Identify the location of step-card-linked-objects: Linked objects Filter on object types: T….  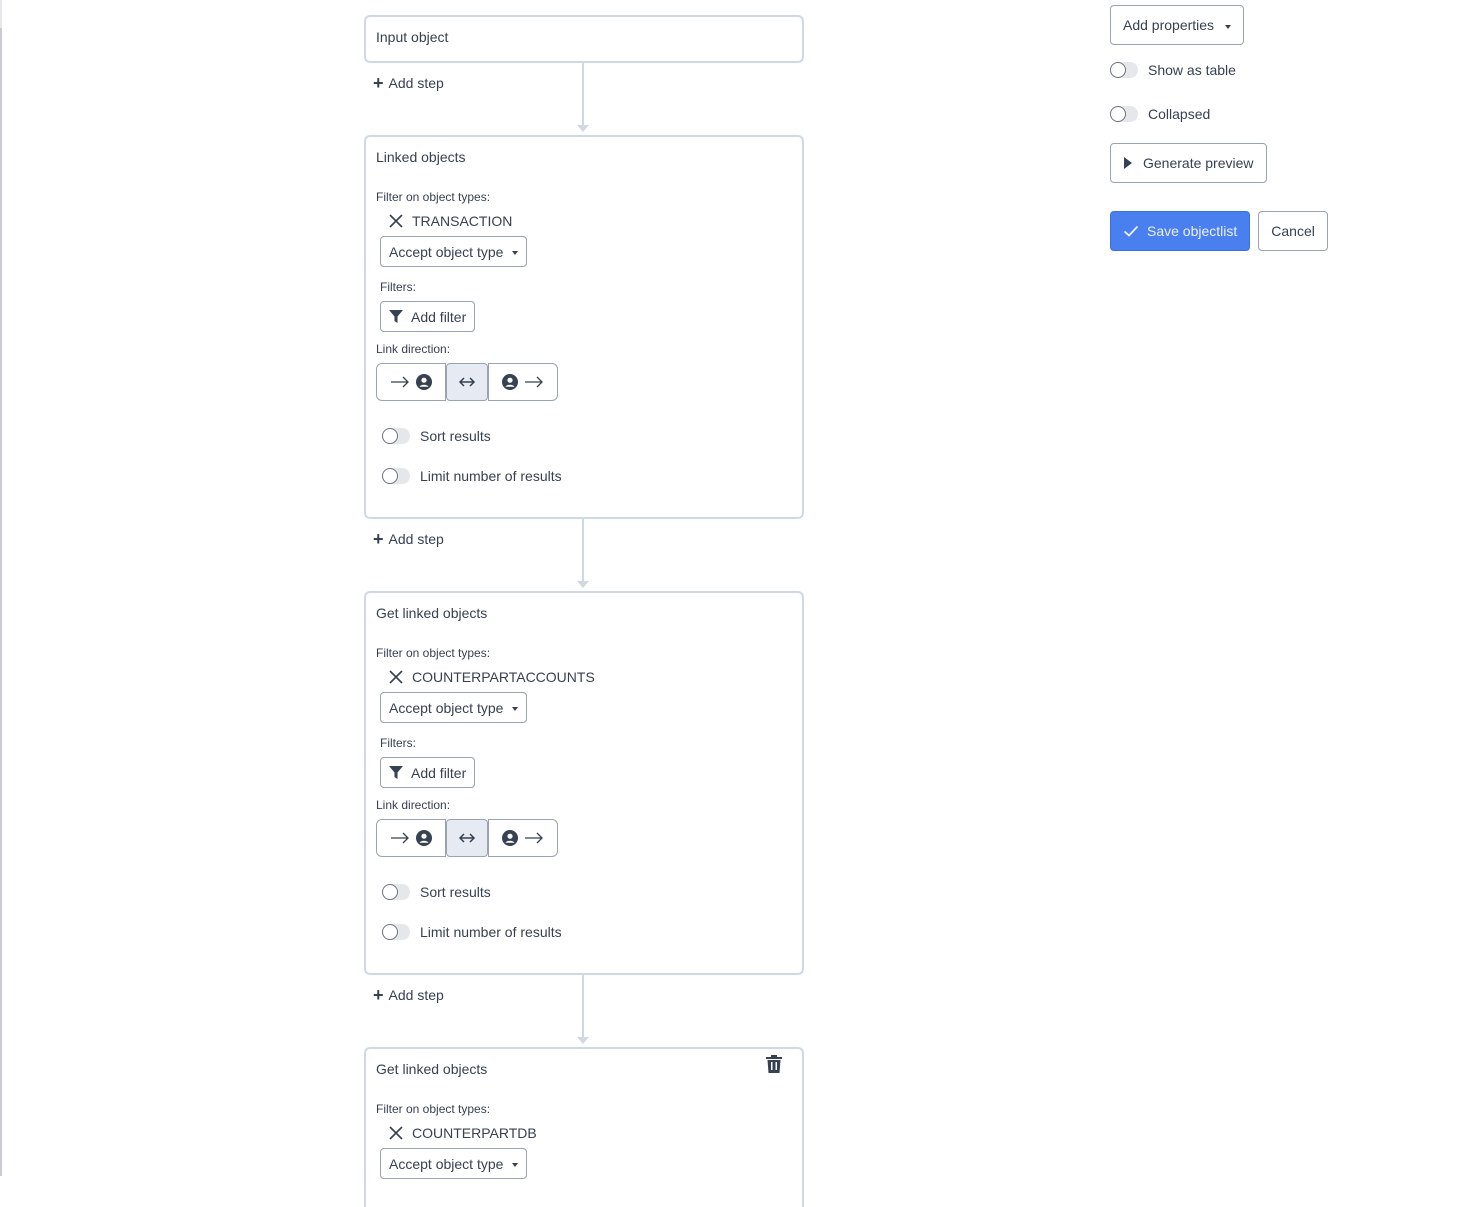
(584, 327).